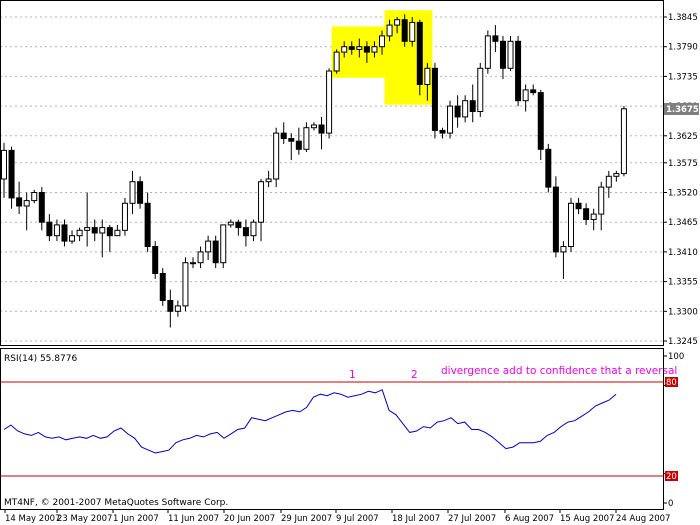  What do you see at coordinates (683, 283) in the screenshot?
I see `price-tick-label: 1.3355` at bounding box center [683, 283].